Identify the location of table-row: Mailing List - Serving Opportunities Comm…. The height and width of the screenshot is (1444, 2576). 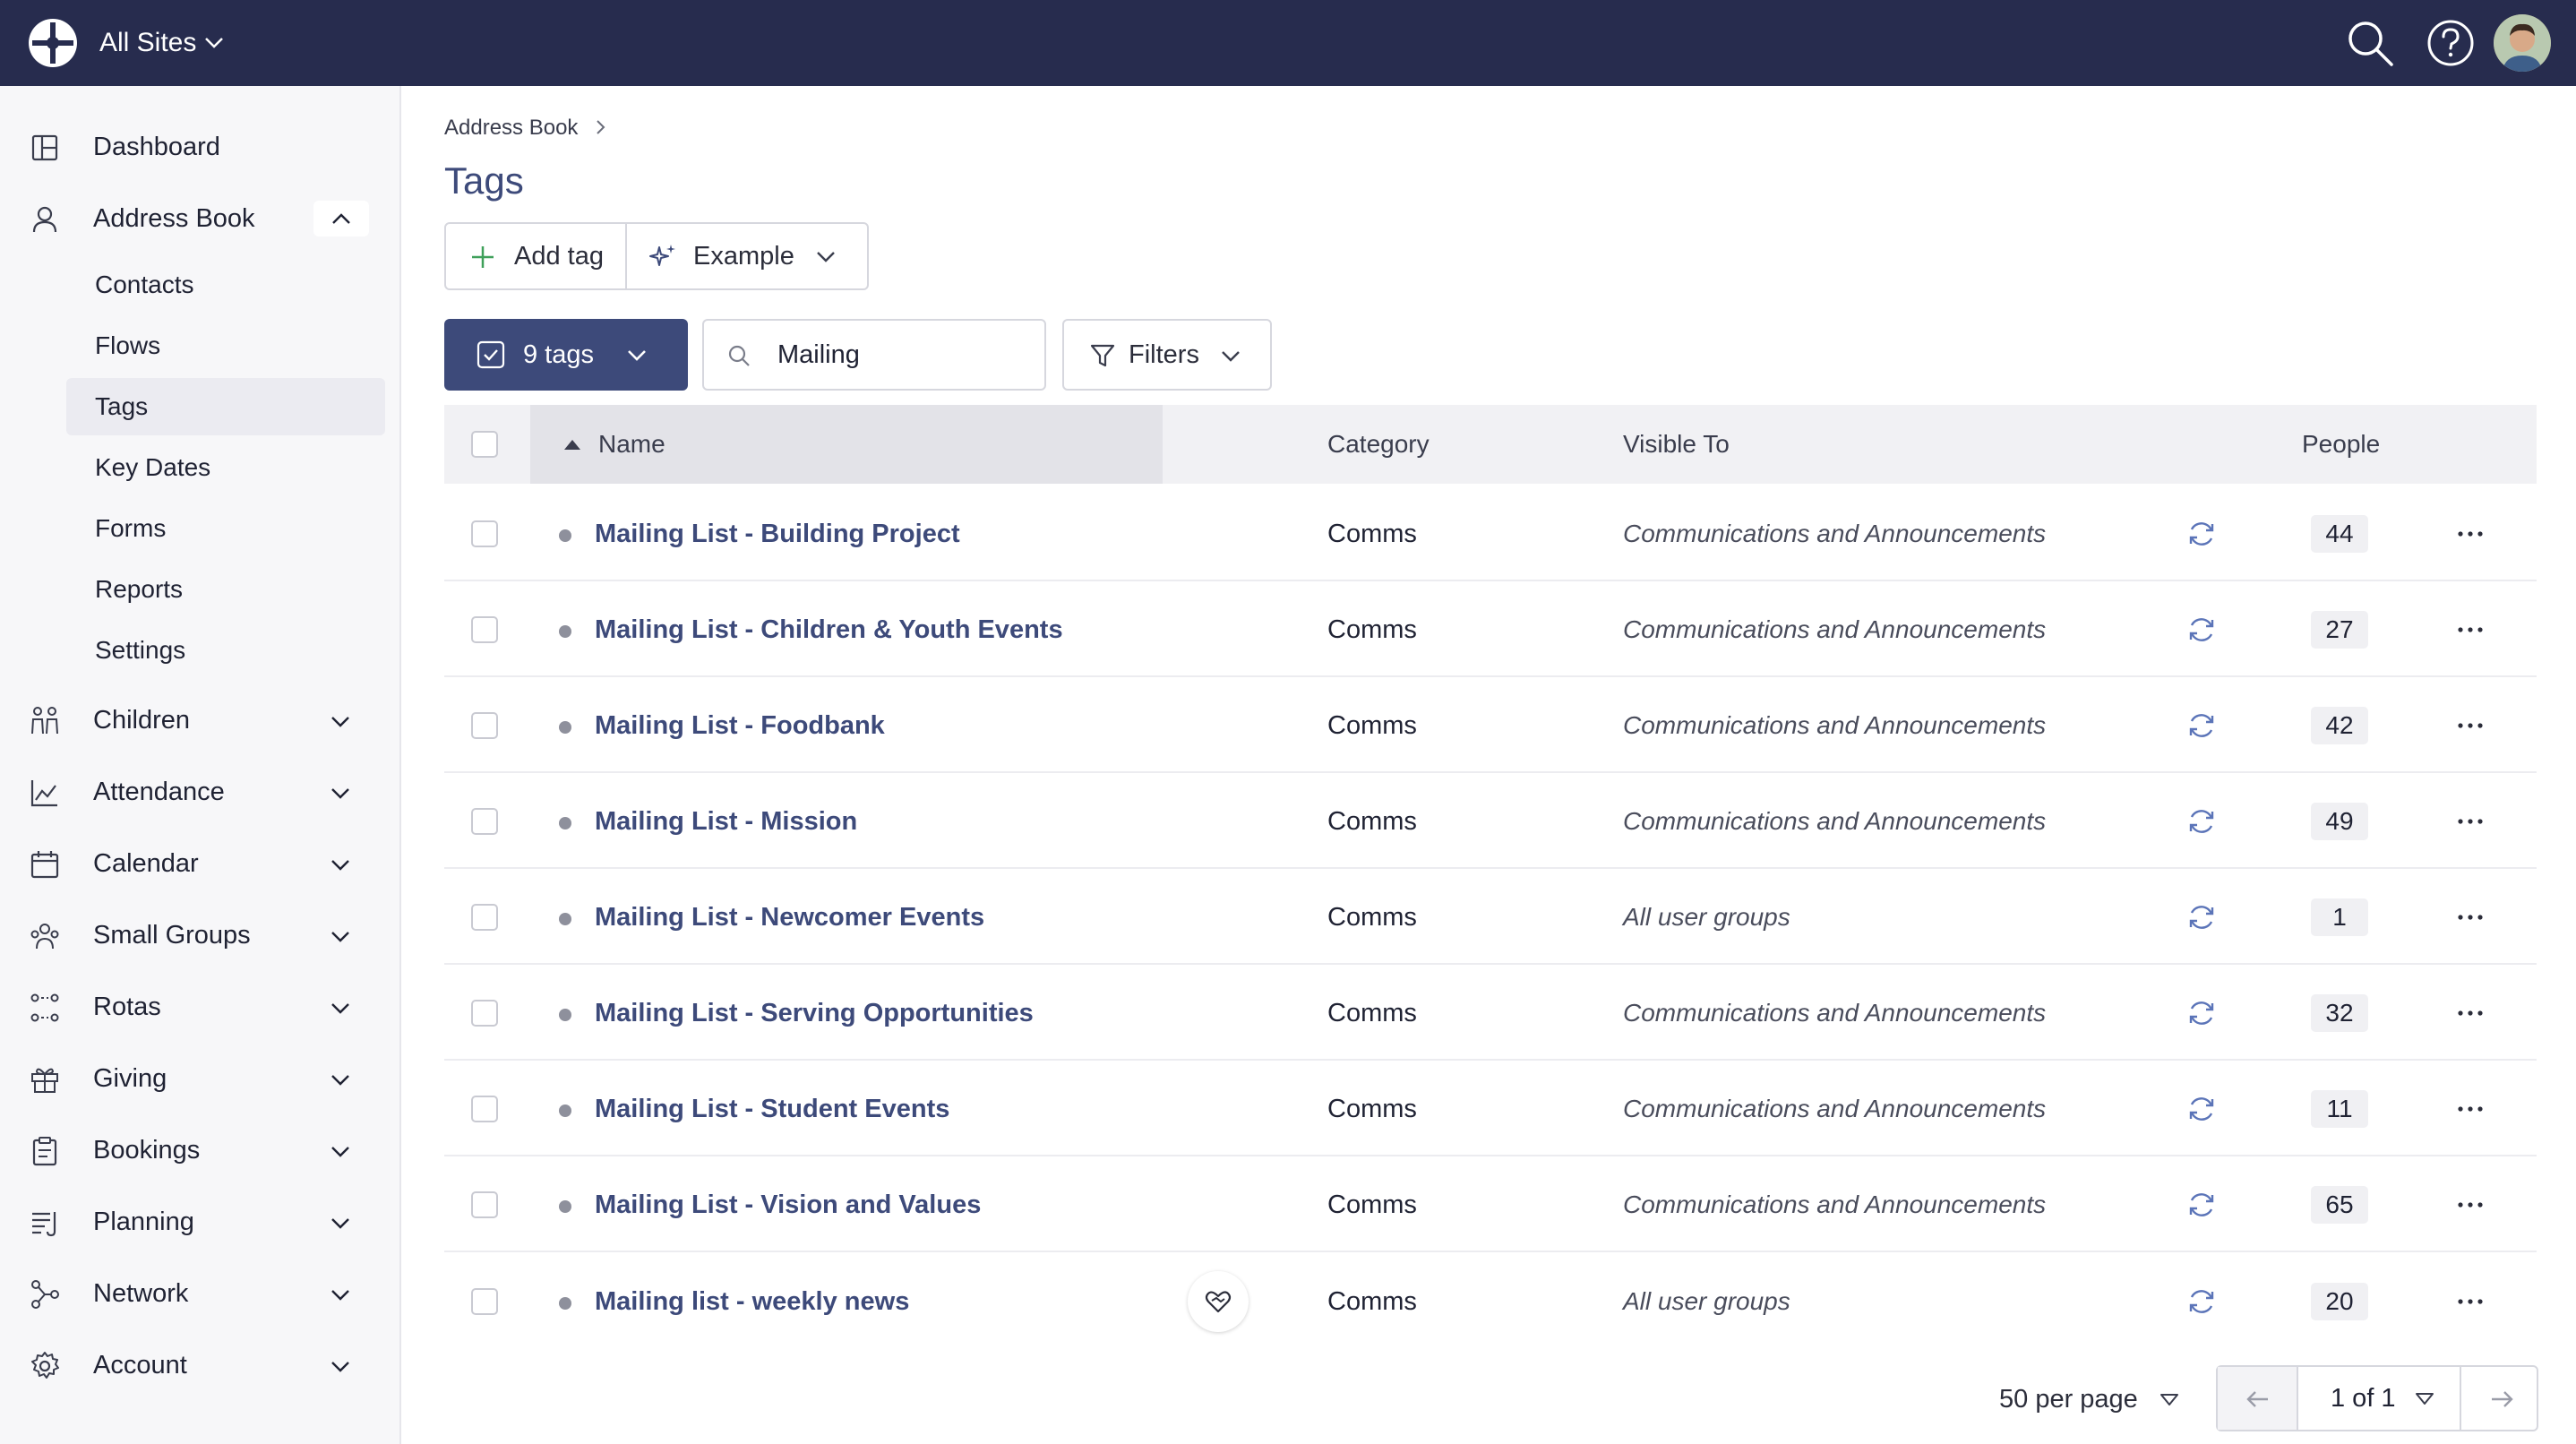
(1490, 1013).